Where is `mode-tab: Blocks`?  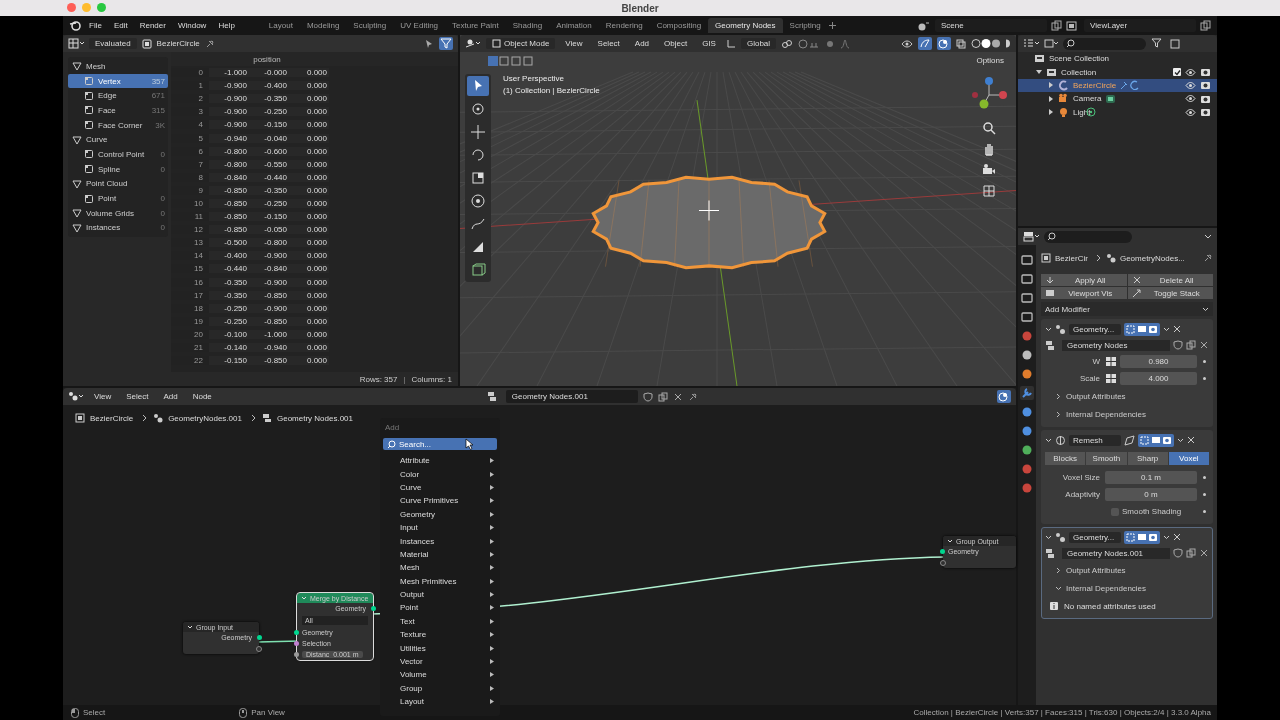 mode-tab: Blocks is located at coordinates (1065, 458).